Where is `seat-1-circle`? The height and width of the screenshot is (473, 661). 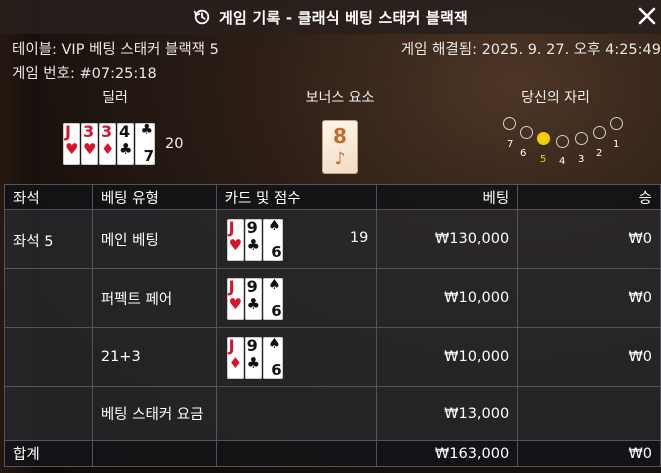
seat-1-circle is located at coordinates (616, 123).